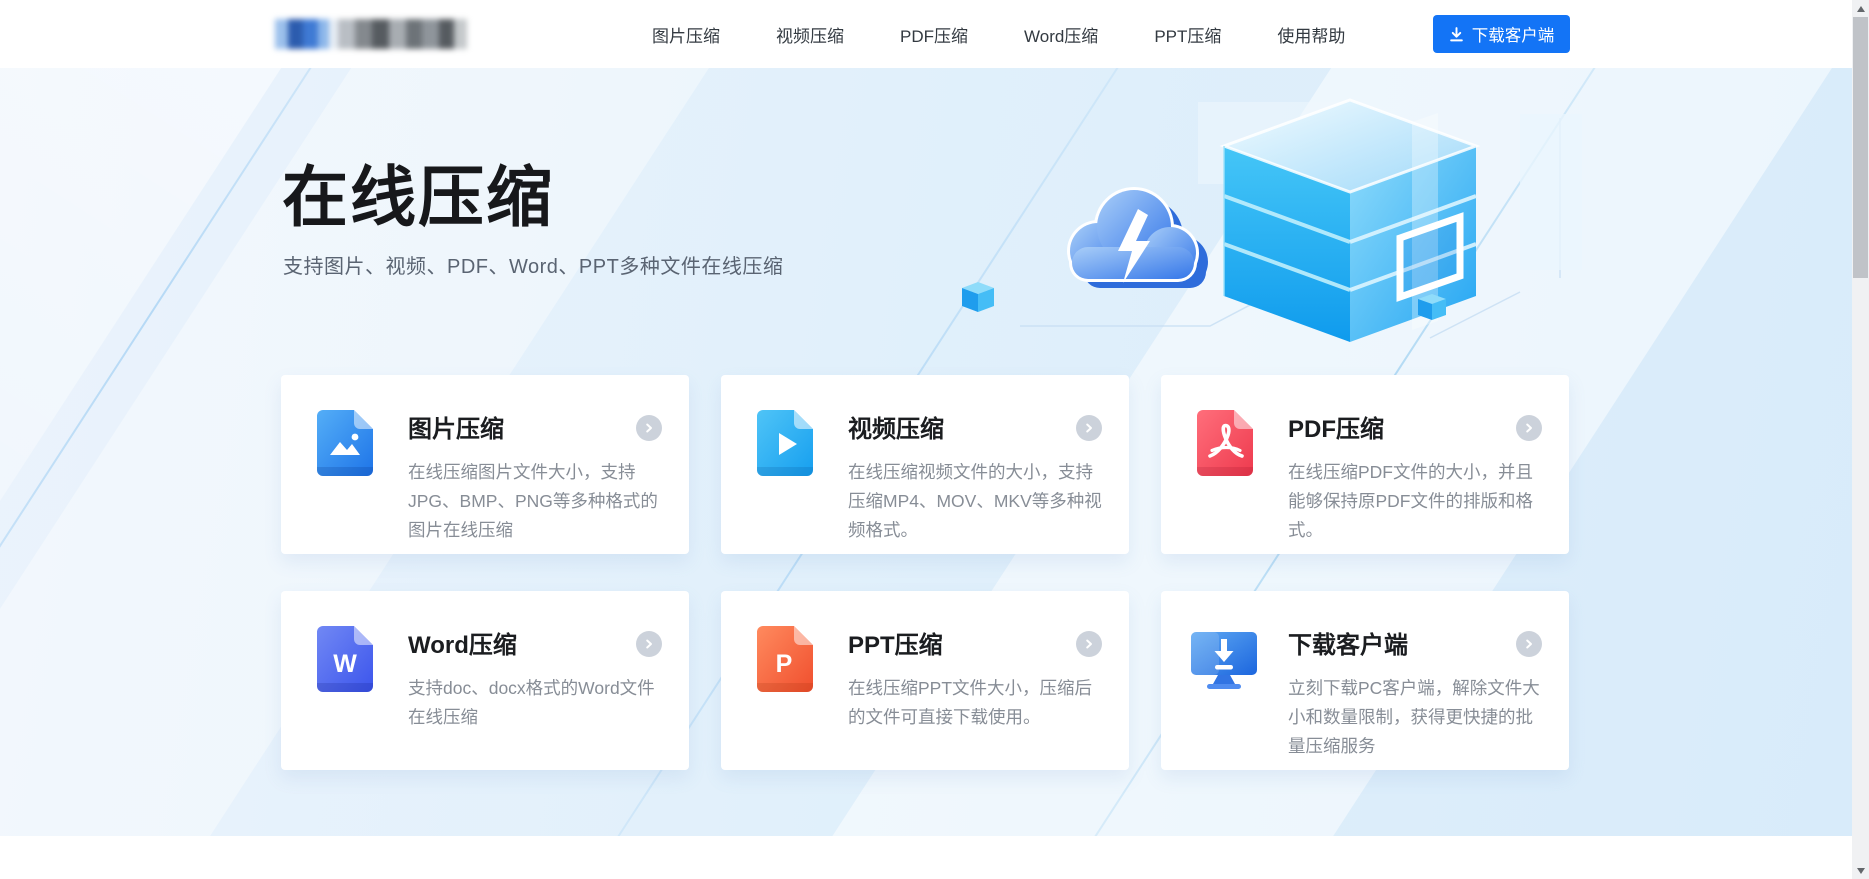 This screenshot has width=1869, height=879. I want to click on download-icon, so click(1456, 34).